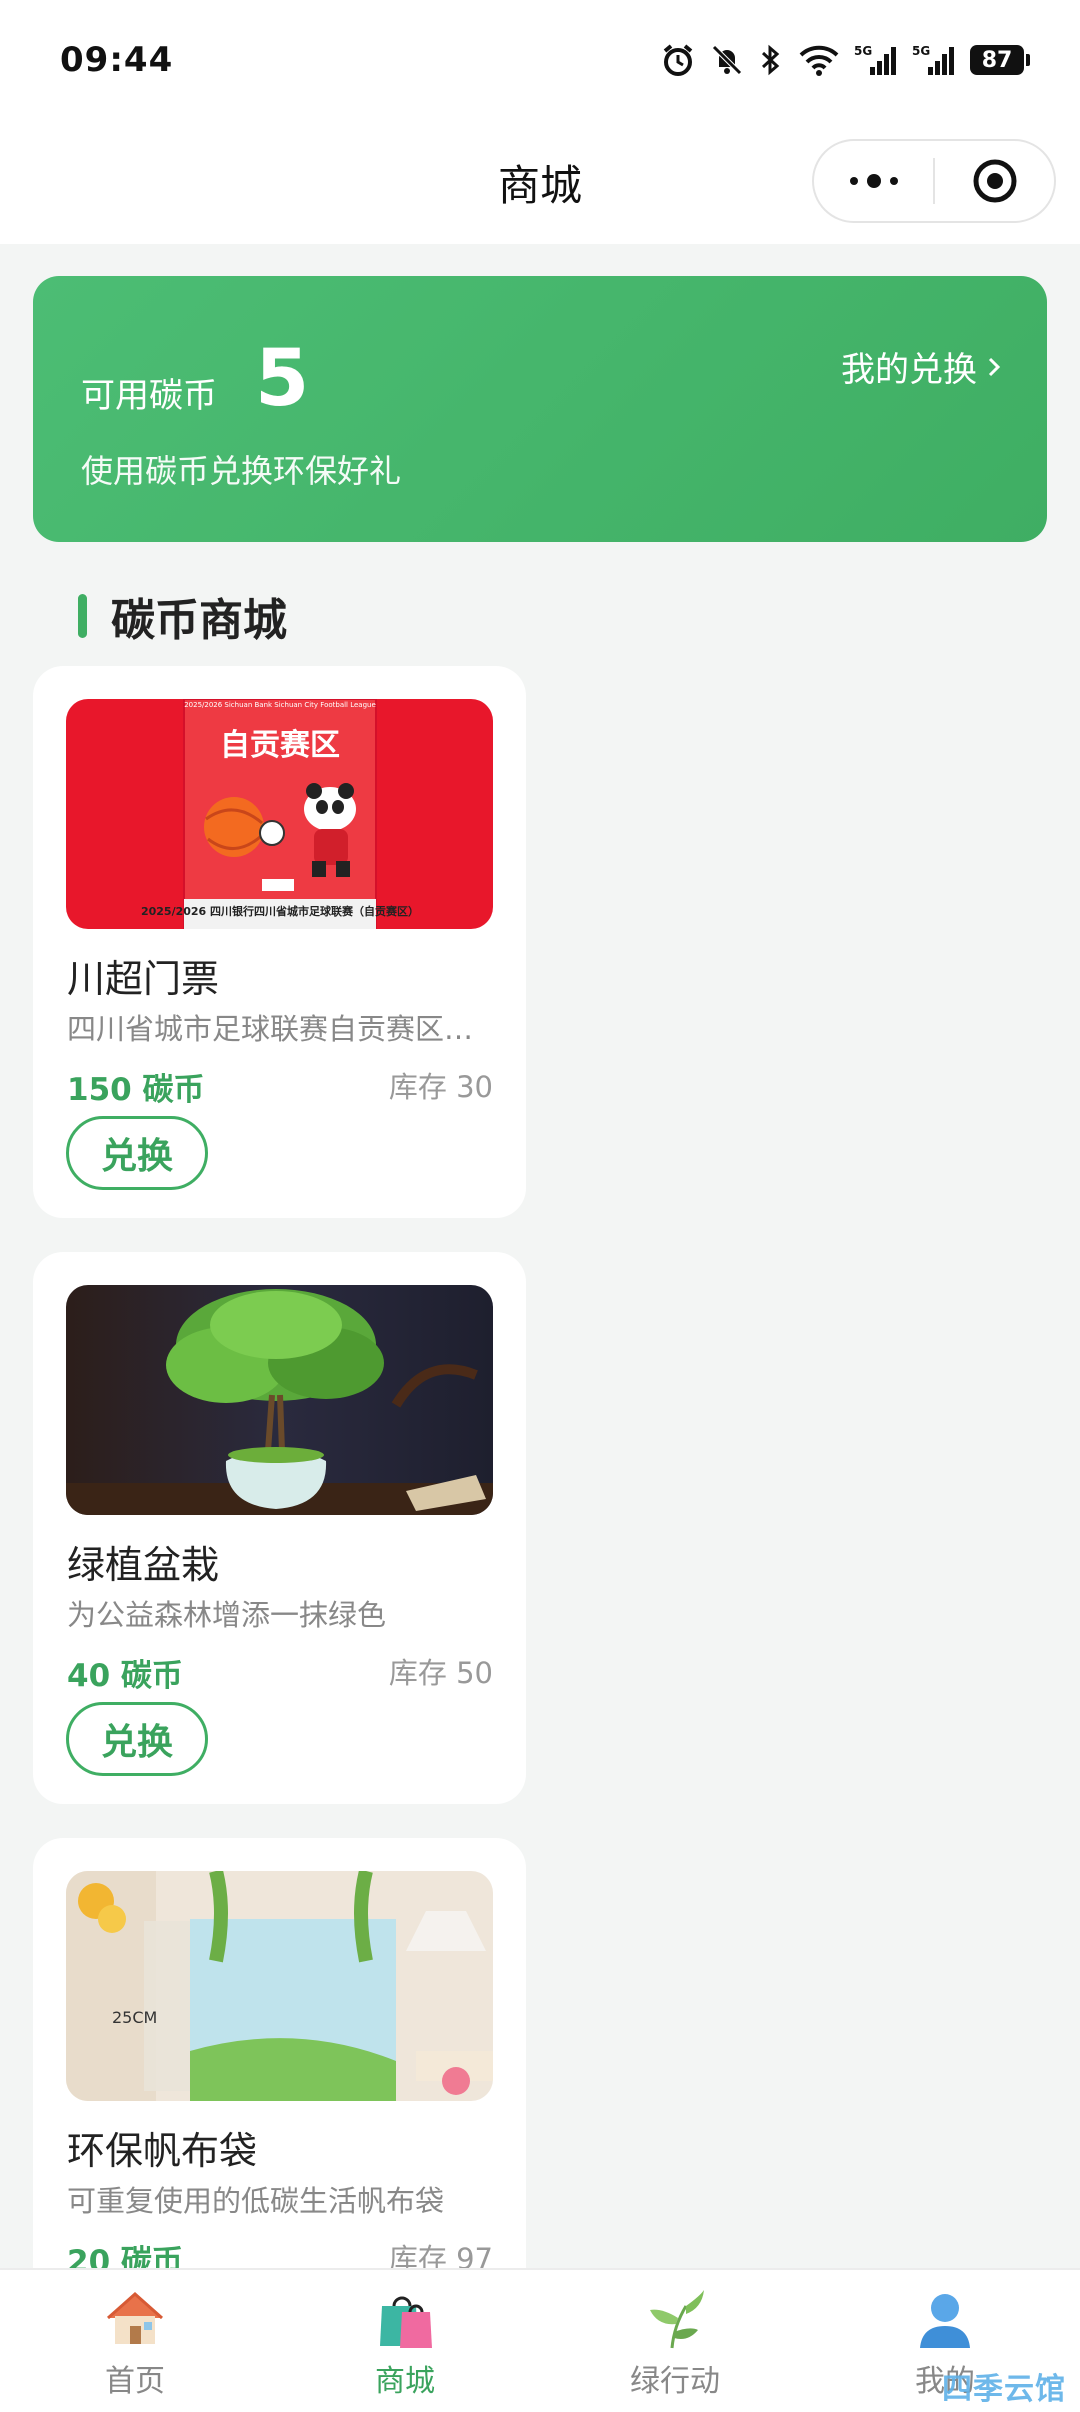 This screenshot has width=1080, height=2412. I want to click on carbon-balance-banner: 可用碳币 5 使用碳币兑换环保好礼 我的兑换, so click(540, 409).